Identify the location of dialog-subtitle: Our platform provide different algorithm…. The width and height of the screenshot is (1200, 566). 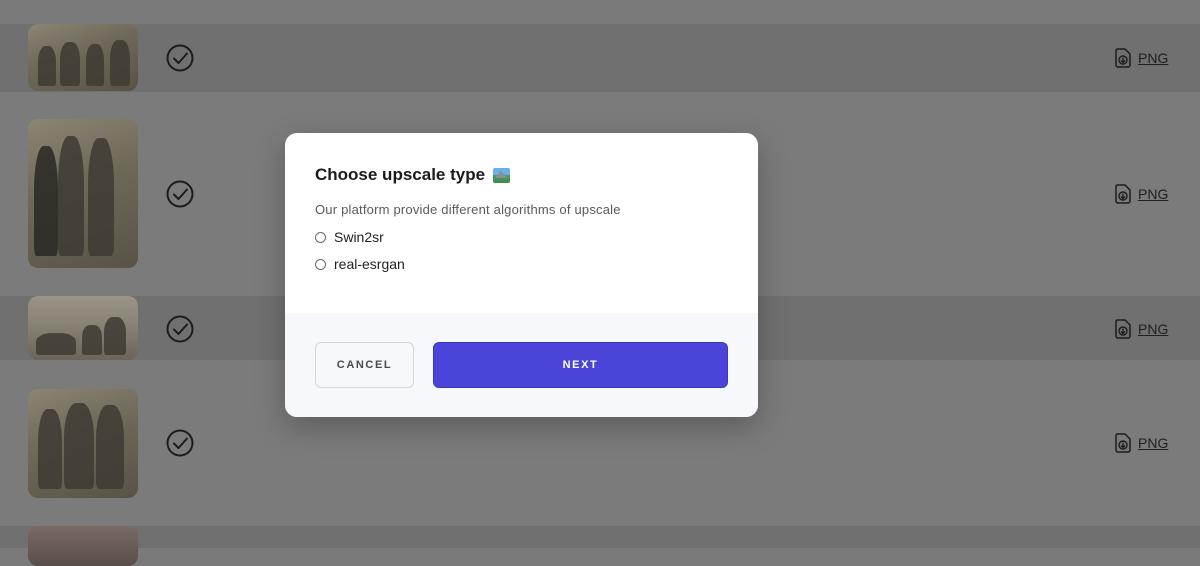
(468, 209).